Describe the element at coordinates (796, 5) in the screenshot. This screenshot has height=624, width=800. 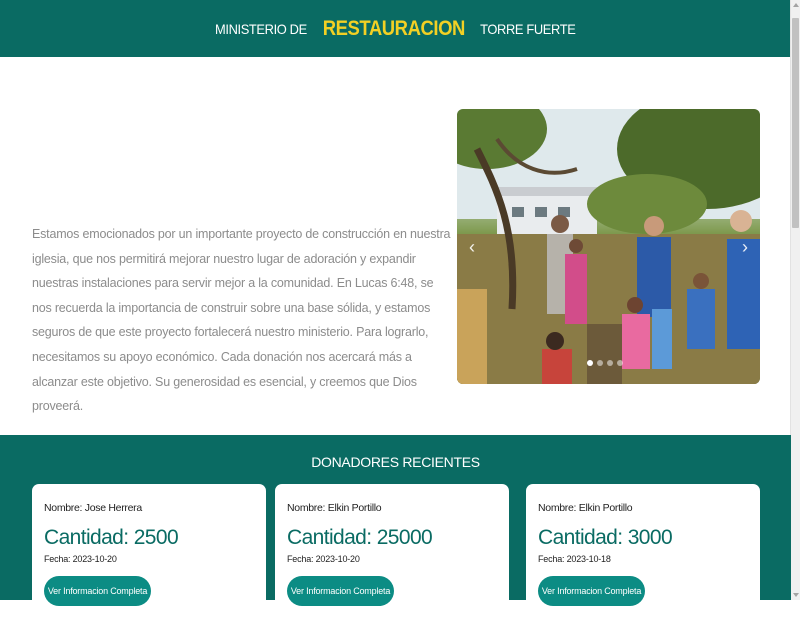
I see `scroll-up-arrow-icon` at that location.